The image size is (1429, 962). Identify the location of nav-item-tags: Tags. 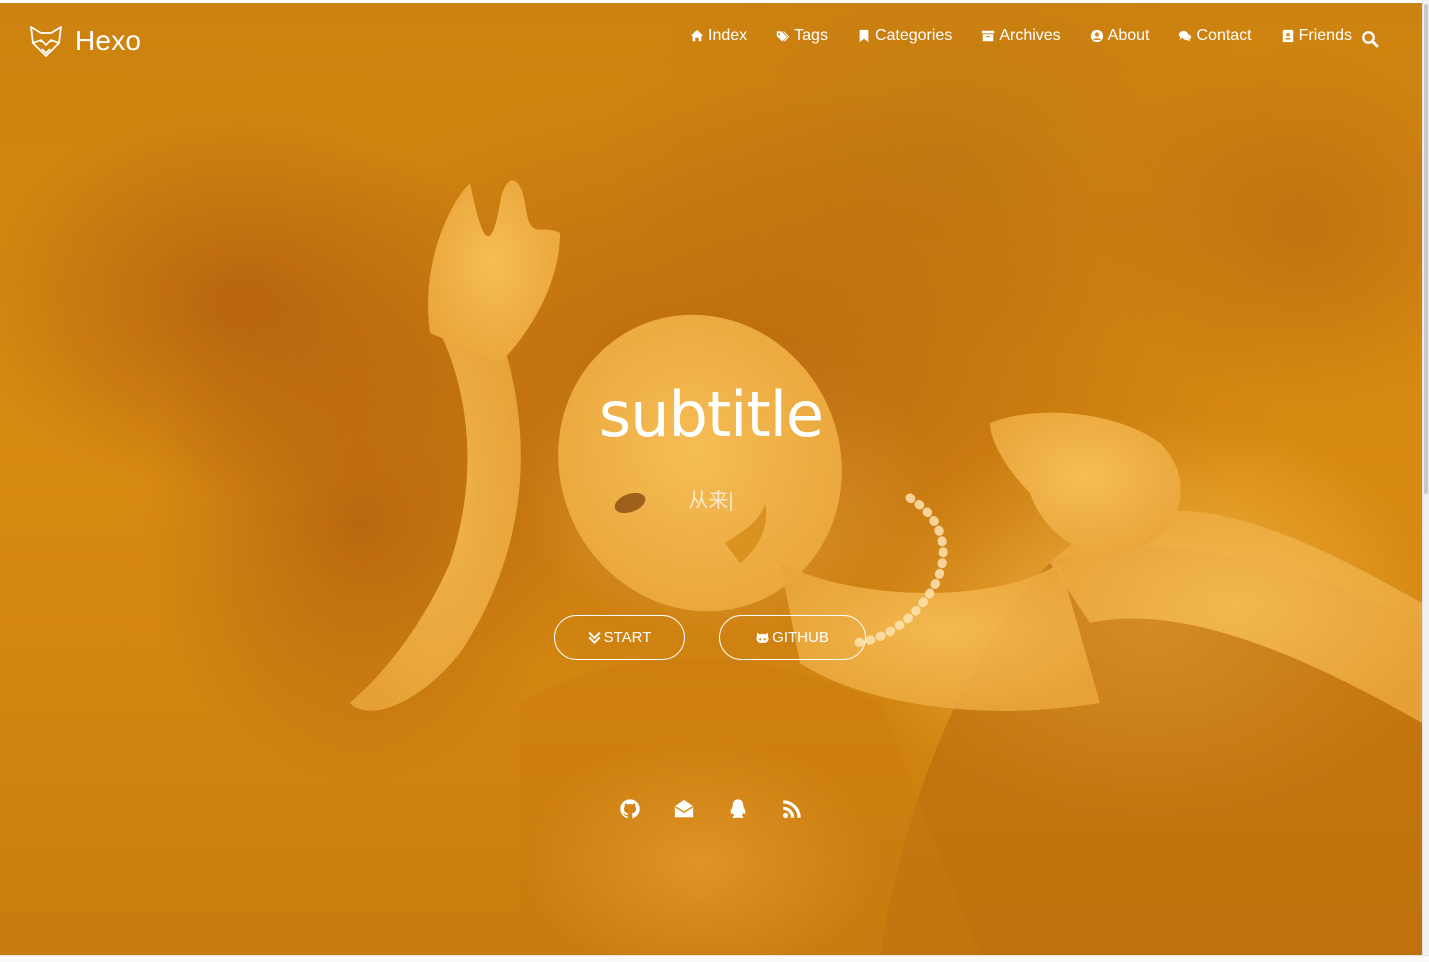
(802, 36).